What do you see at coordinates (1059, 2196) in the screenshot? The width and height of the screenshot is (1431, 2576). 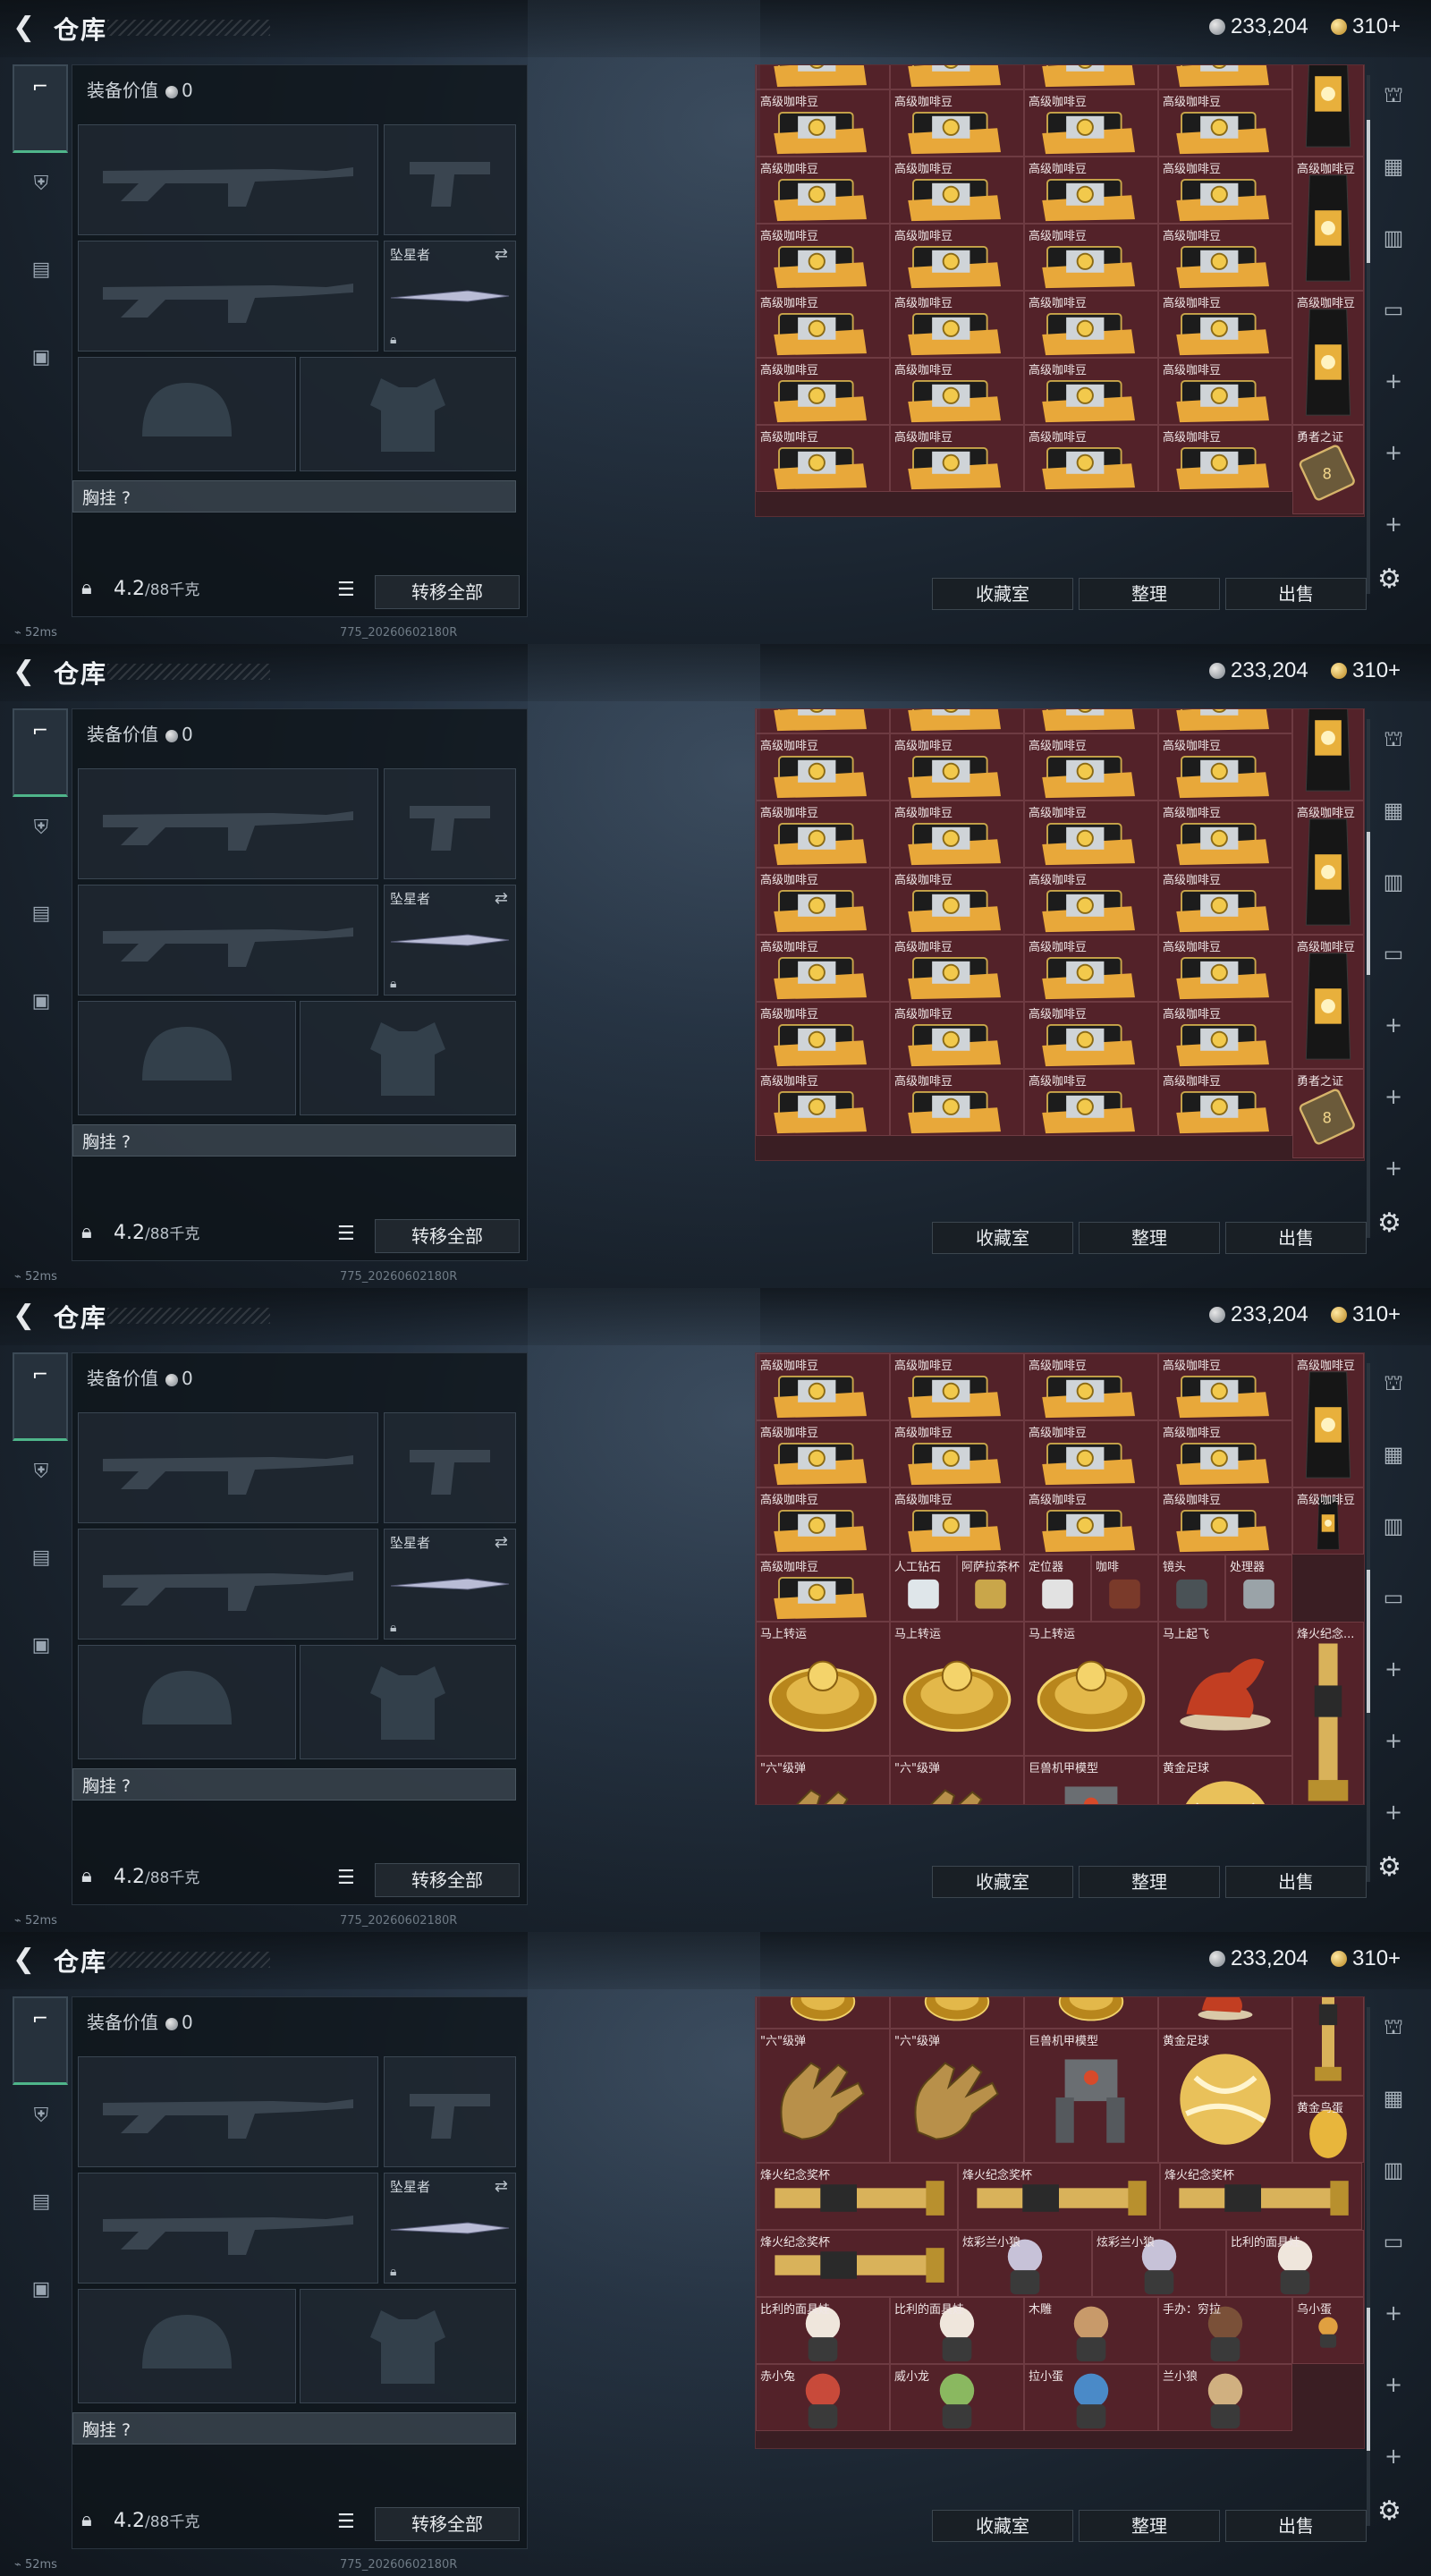 I see `trophy-item: 烽火纪念奖杯` at bounding box center [1059, 2196].